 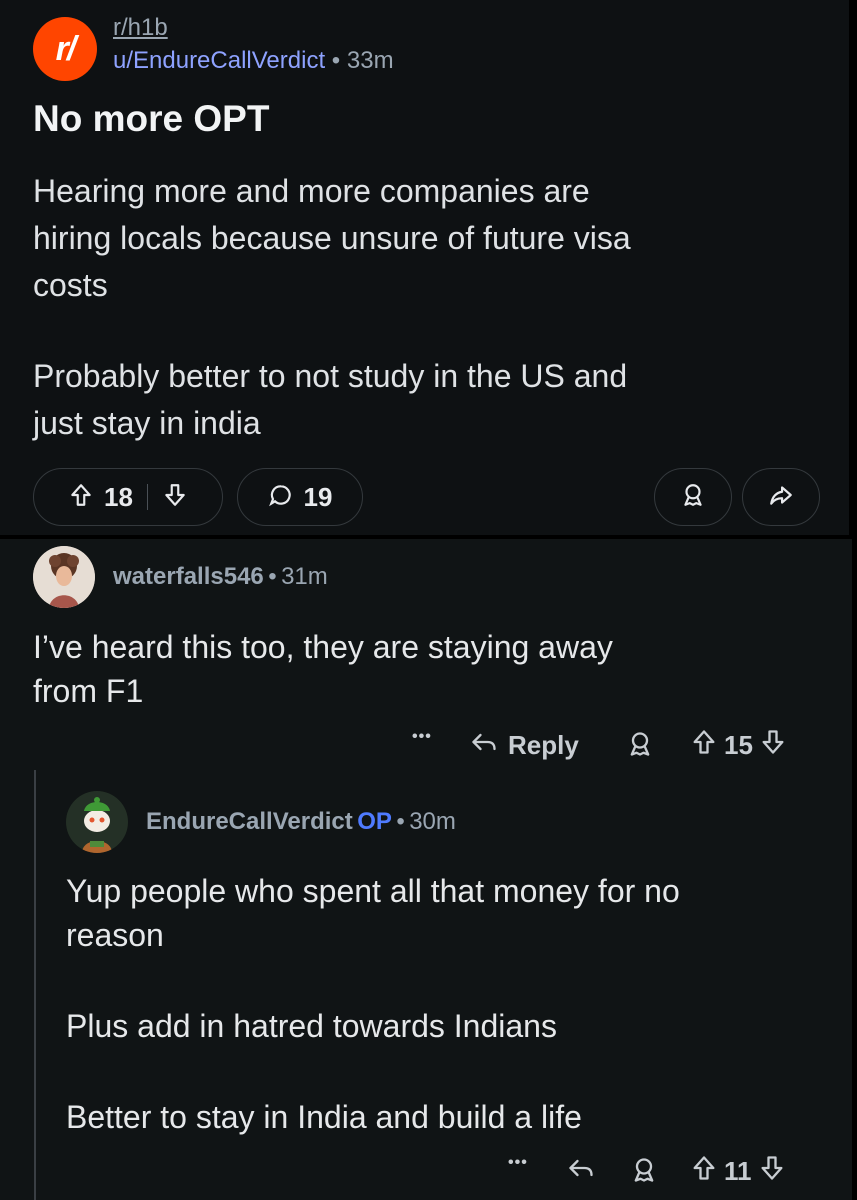 I want to click on comment-author: EndureCallVerdict, so click(x=249, y=821).